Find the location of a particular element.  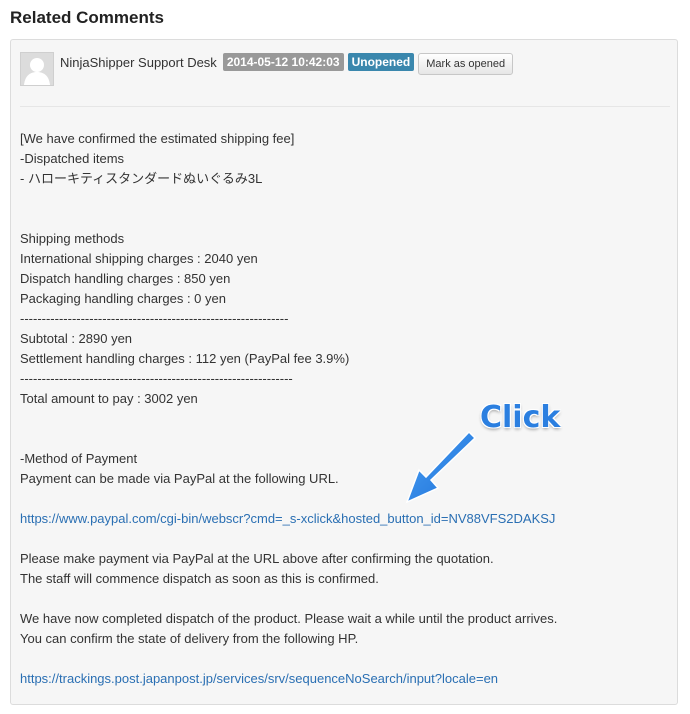

comment-line: -Dispatched items is located at coordinates (72, 158).